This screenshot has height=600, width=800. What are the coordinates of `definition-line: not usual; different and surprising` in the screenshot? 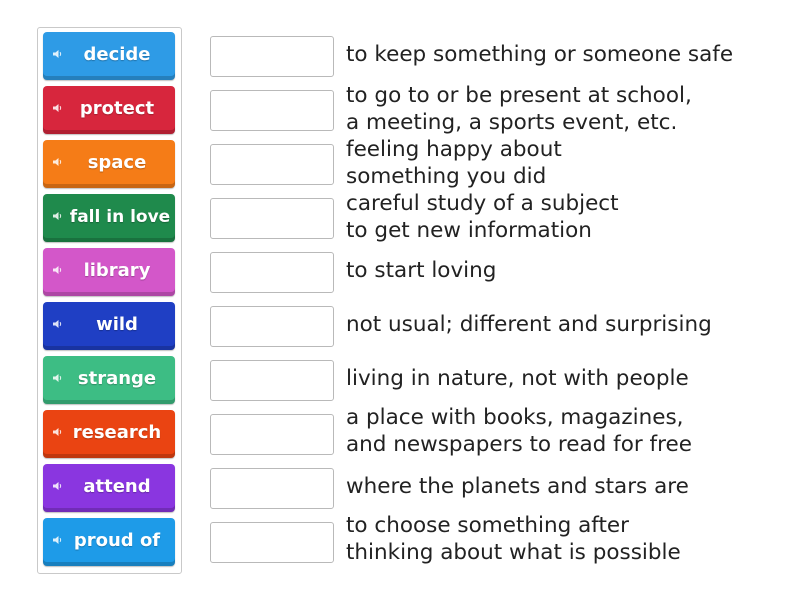 It's located at (529, 324).